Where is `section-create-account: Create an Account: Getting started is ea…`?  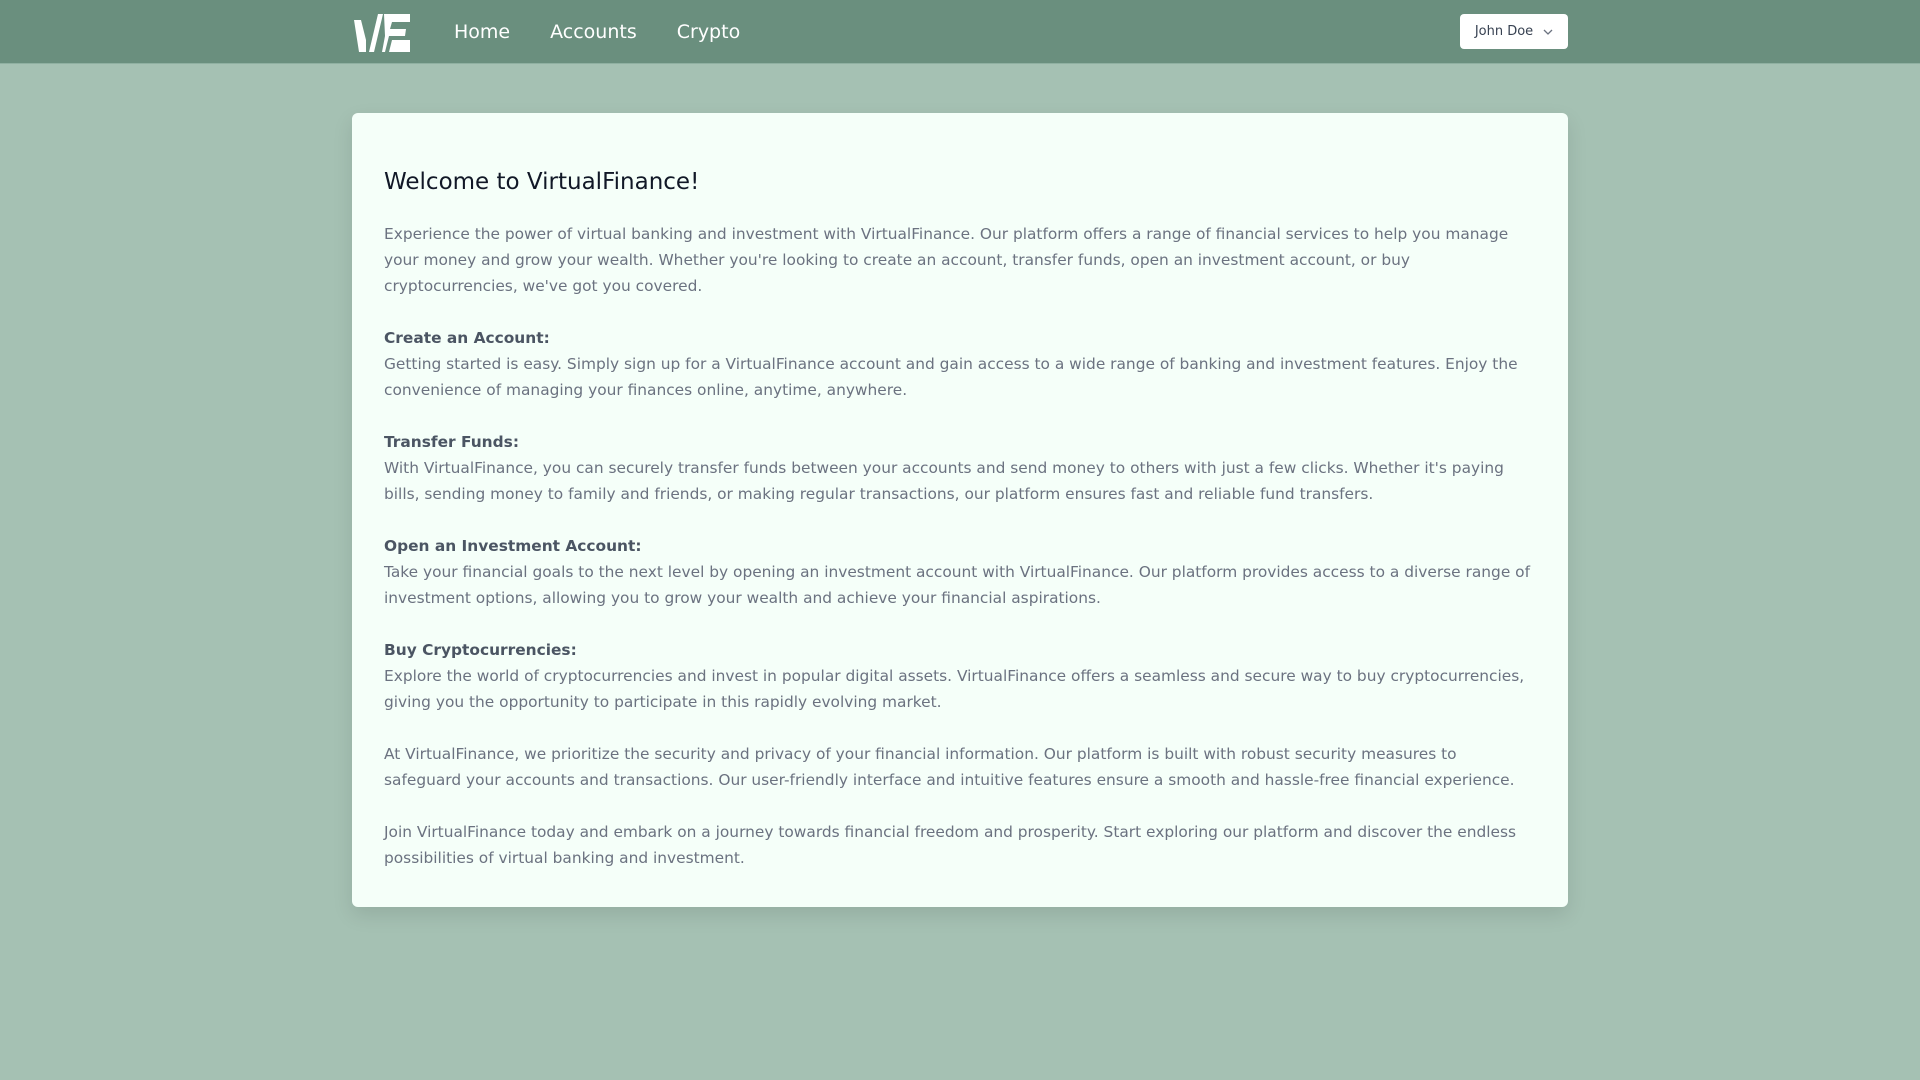
section-create-account: Create an Account: Getting started is ea… is located at coordinates (960, 364).